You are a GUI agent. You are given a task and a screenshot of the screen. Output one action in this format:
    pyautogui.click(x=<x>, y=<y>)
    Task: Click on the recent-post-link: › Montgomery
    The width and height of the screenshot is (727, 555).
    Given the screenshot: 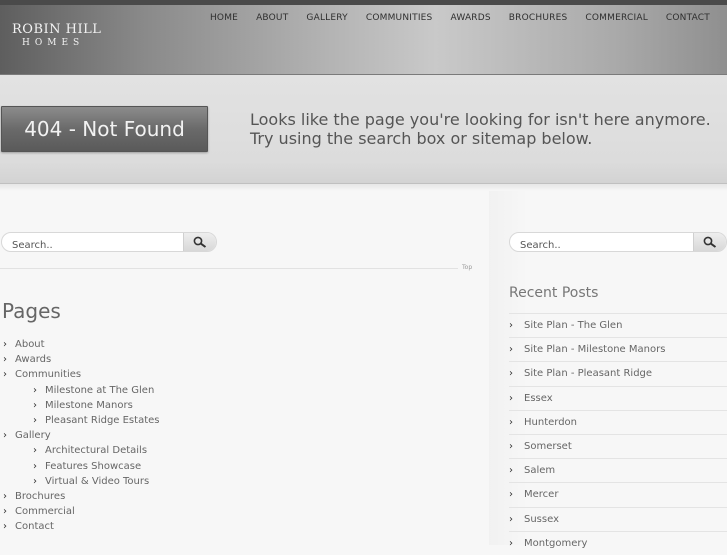 What is the action you would take?
    pyautogui.click(x=618, y=542)
    